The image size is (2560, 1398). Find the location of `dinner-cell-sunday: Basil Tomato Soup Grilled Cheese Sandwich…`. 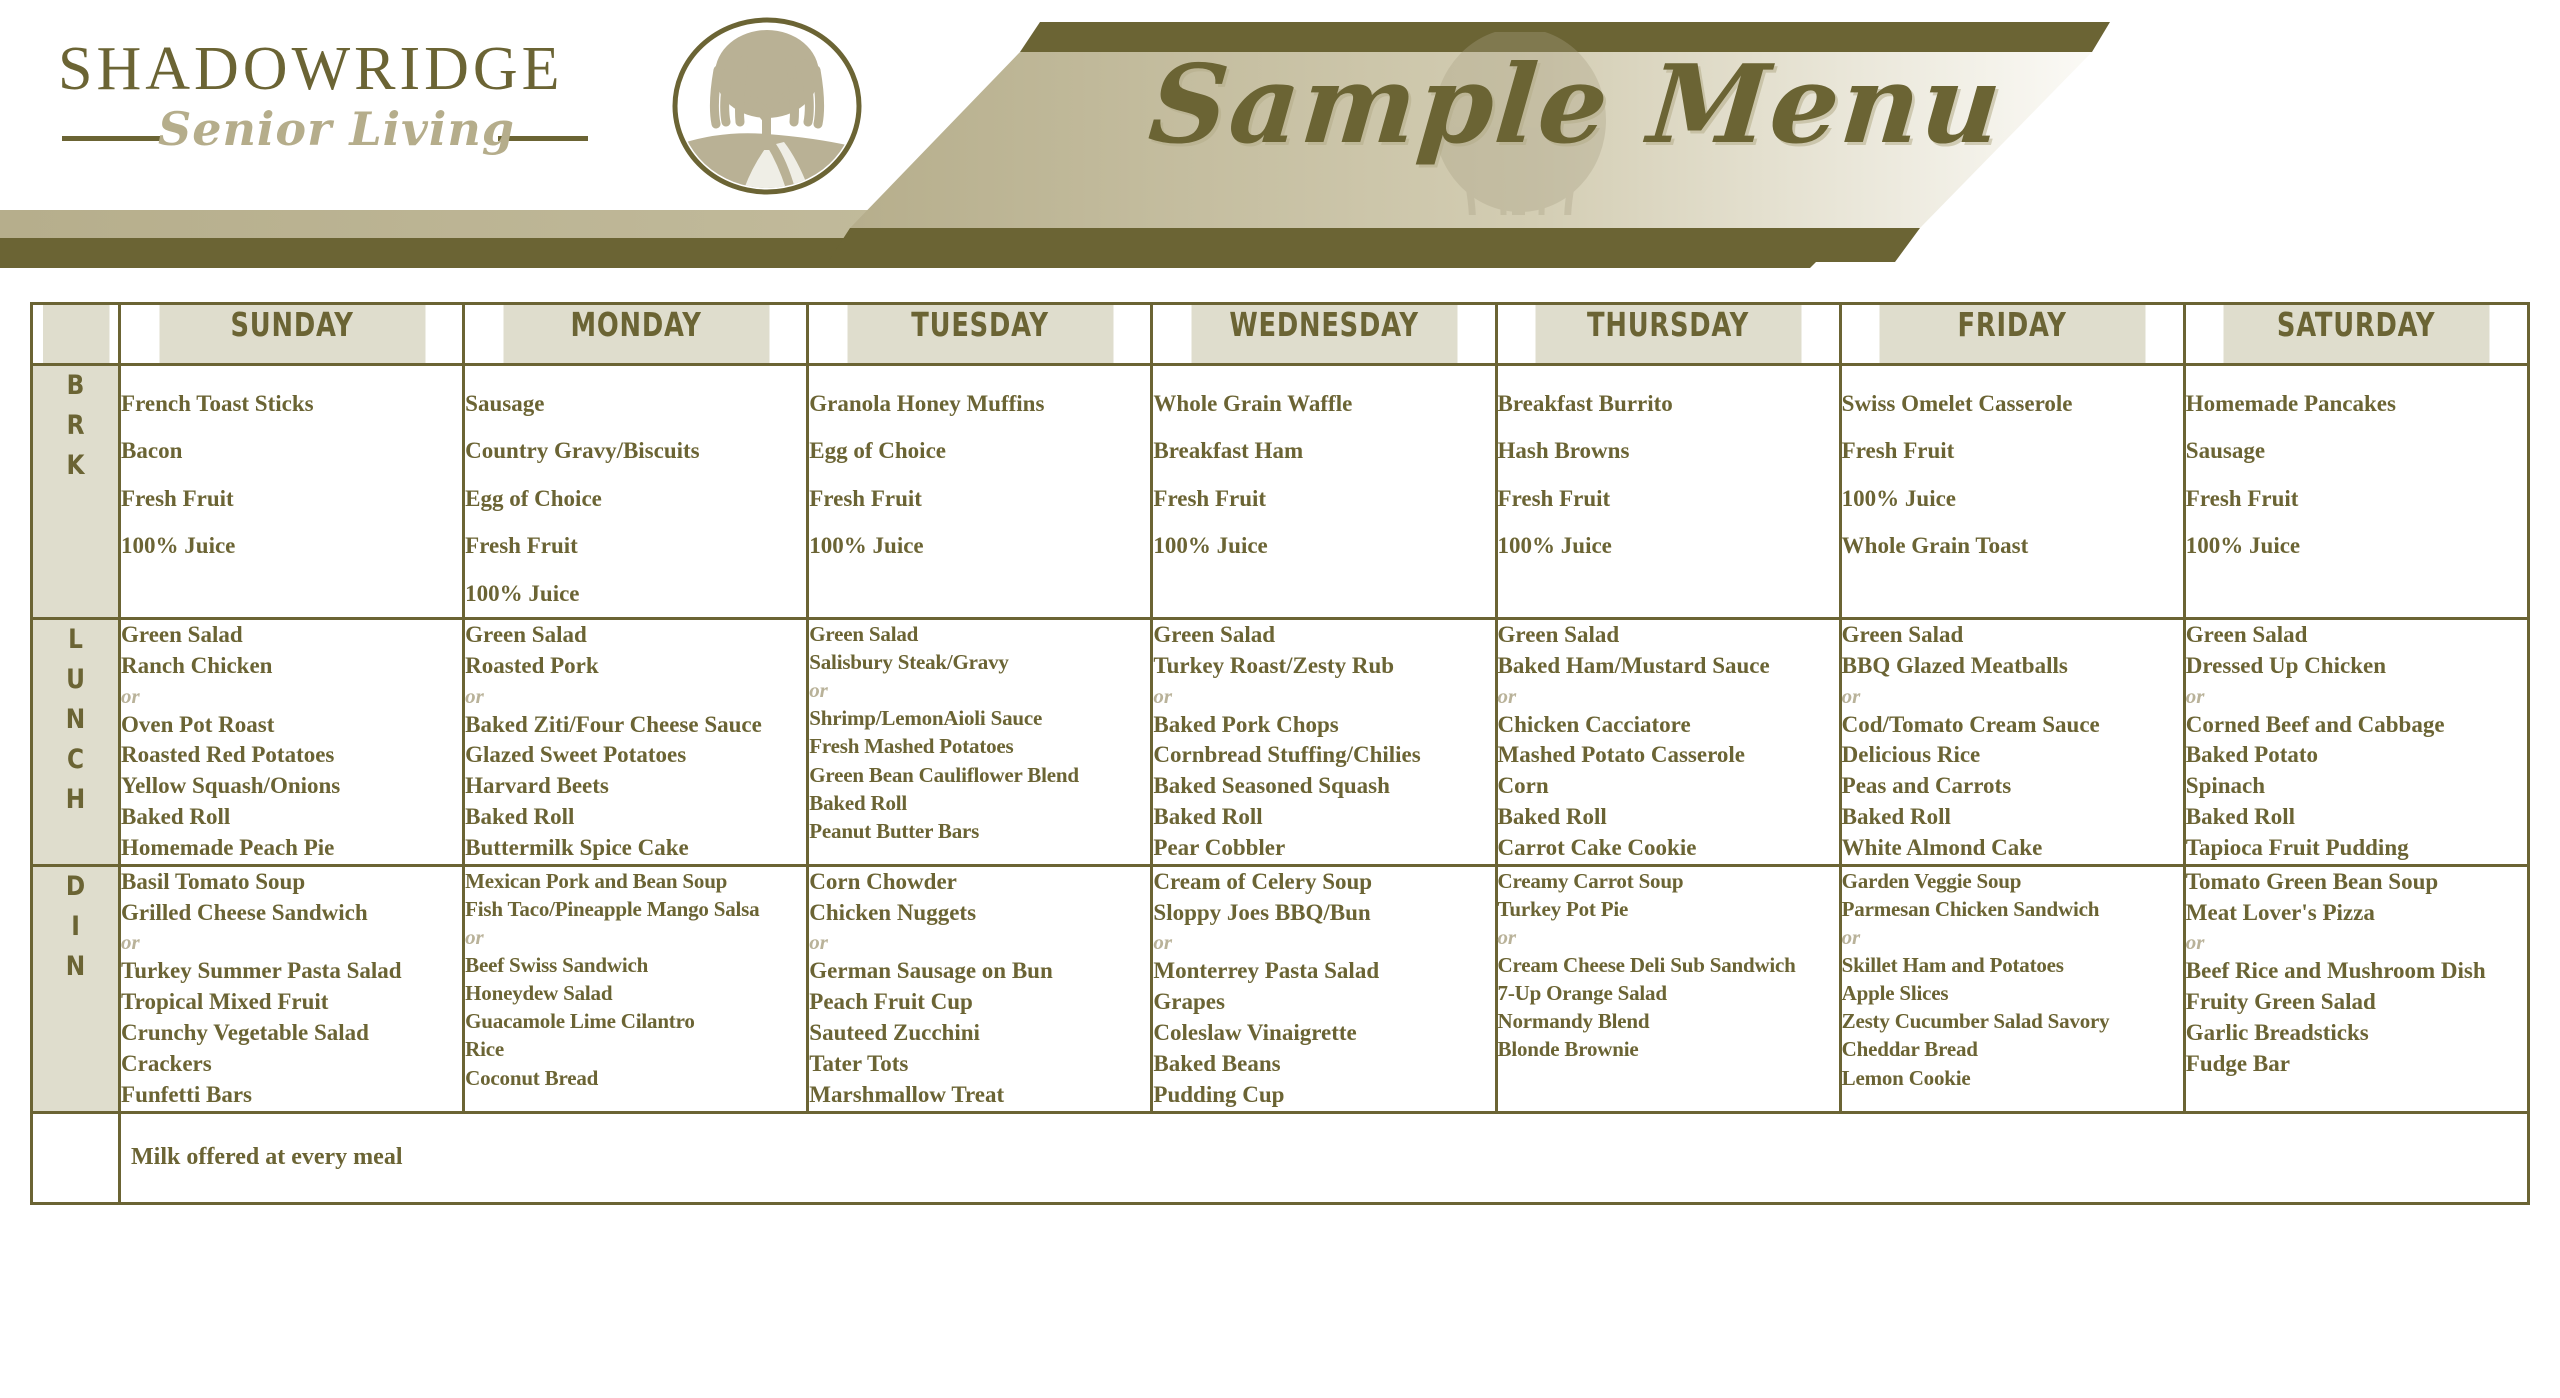

dinner-cell-sunday: Basil Tomato Soup Grilled Cheese Sandwich… is located at coordinates (292, 988).